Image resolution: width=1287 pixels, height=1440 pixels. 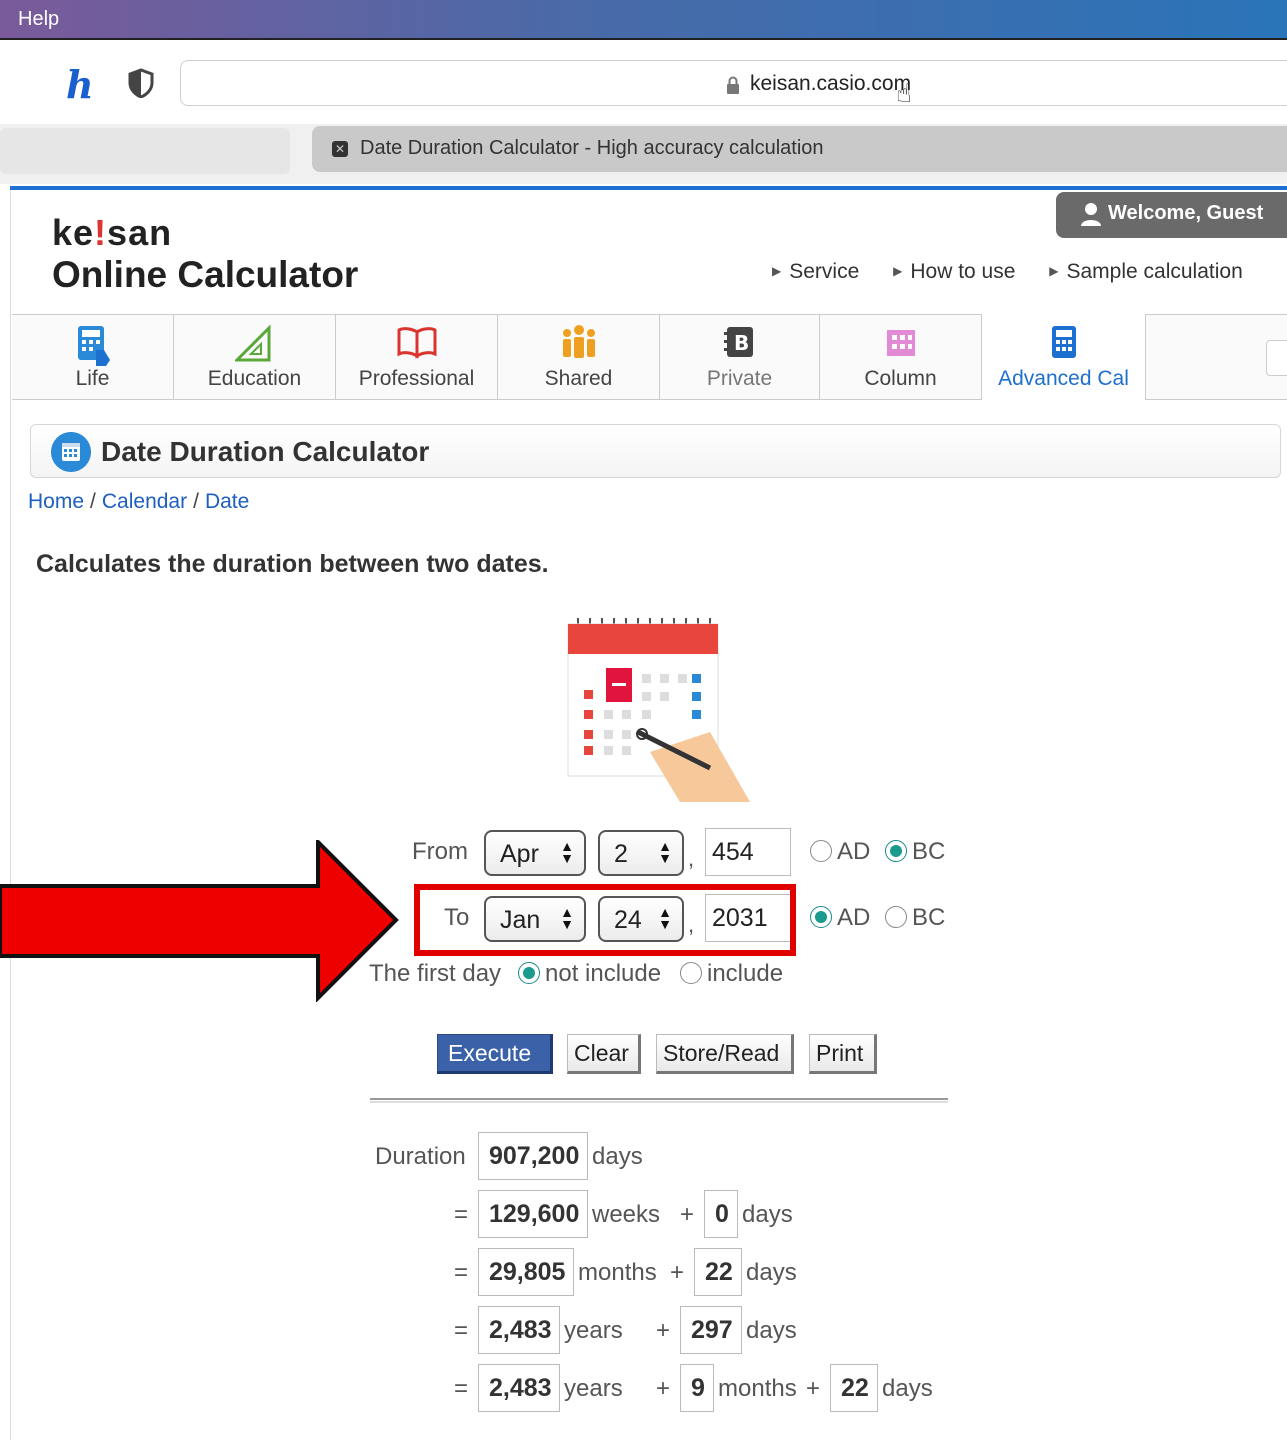 I want to click on category-professional: Professional, so click(x=417, y=357).